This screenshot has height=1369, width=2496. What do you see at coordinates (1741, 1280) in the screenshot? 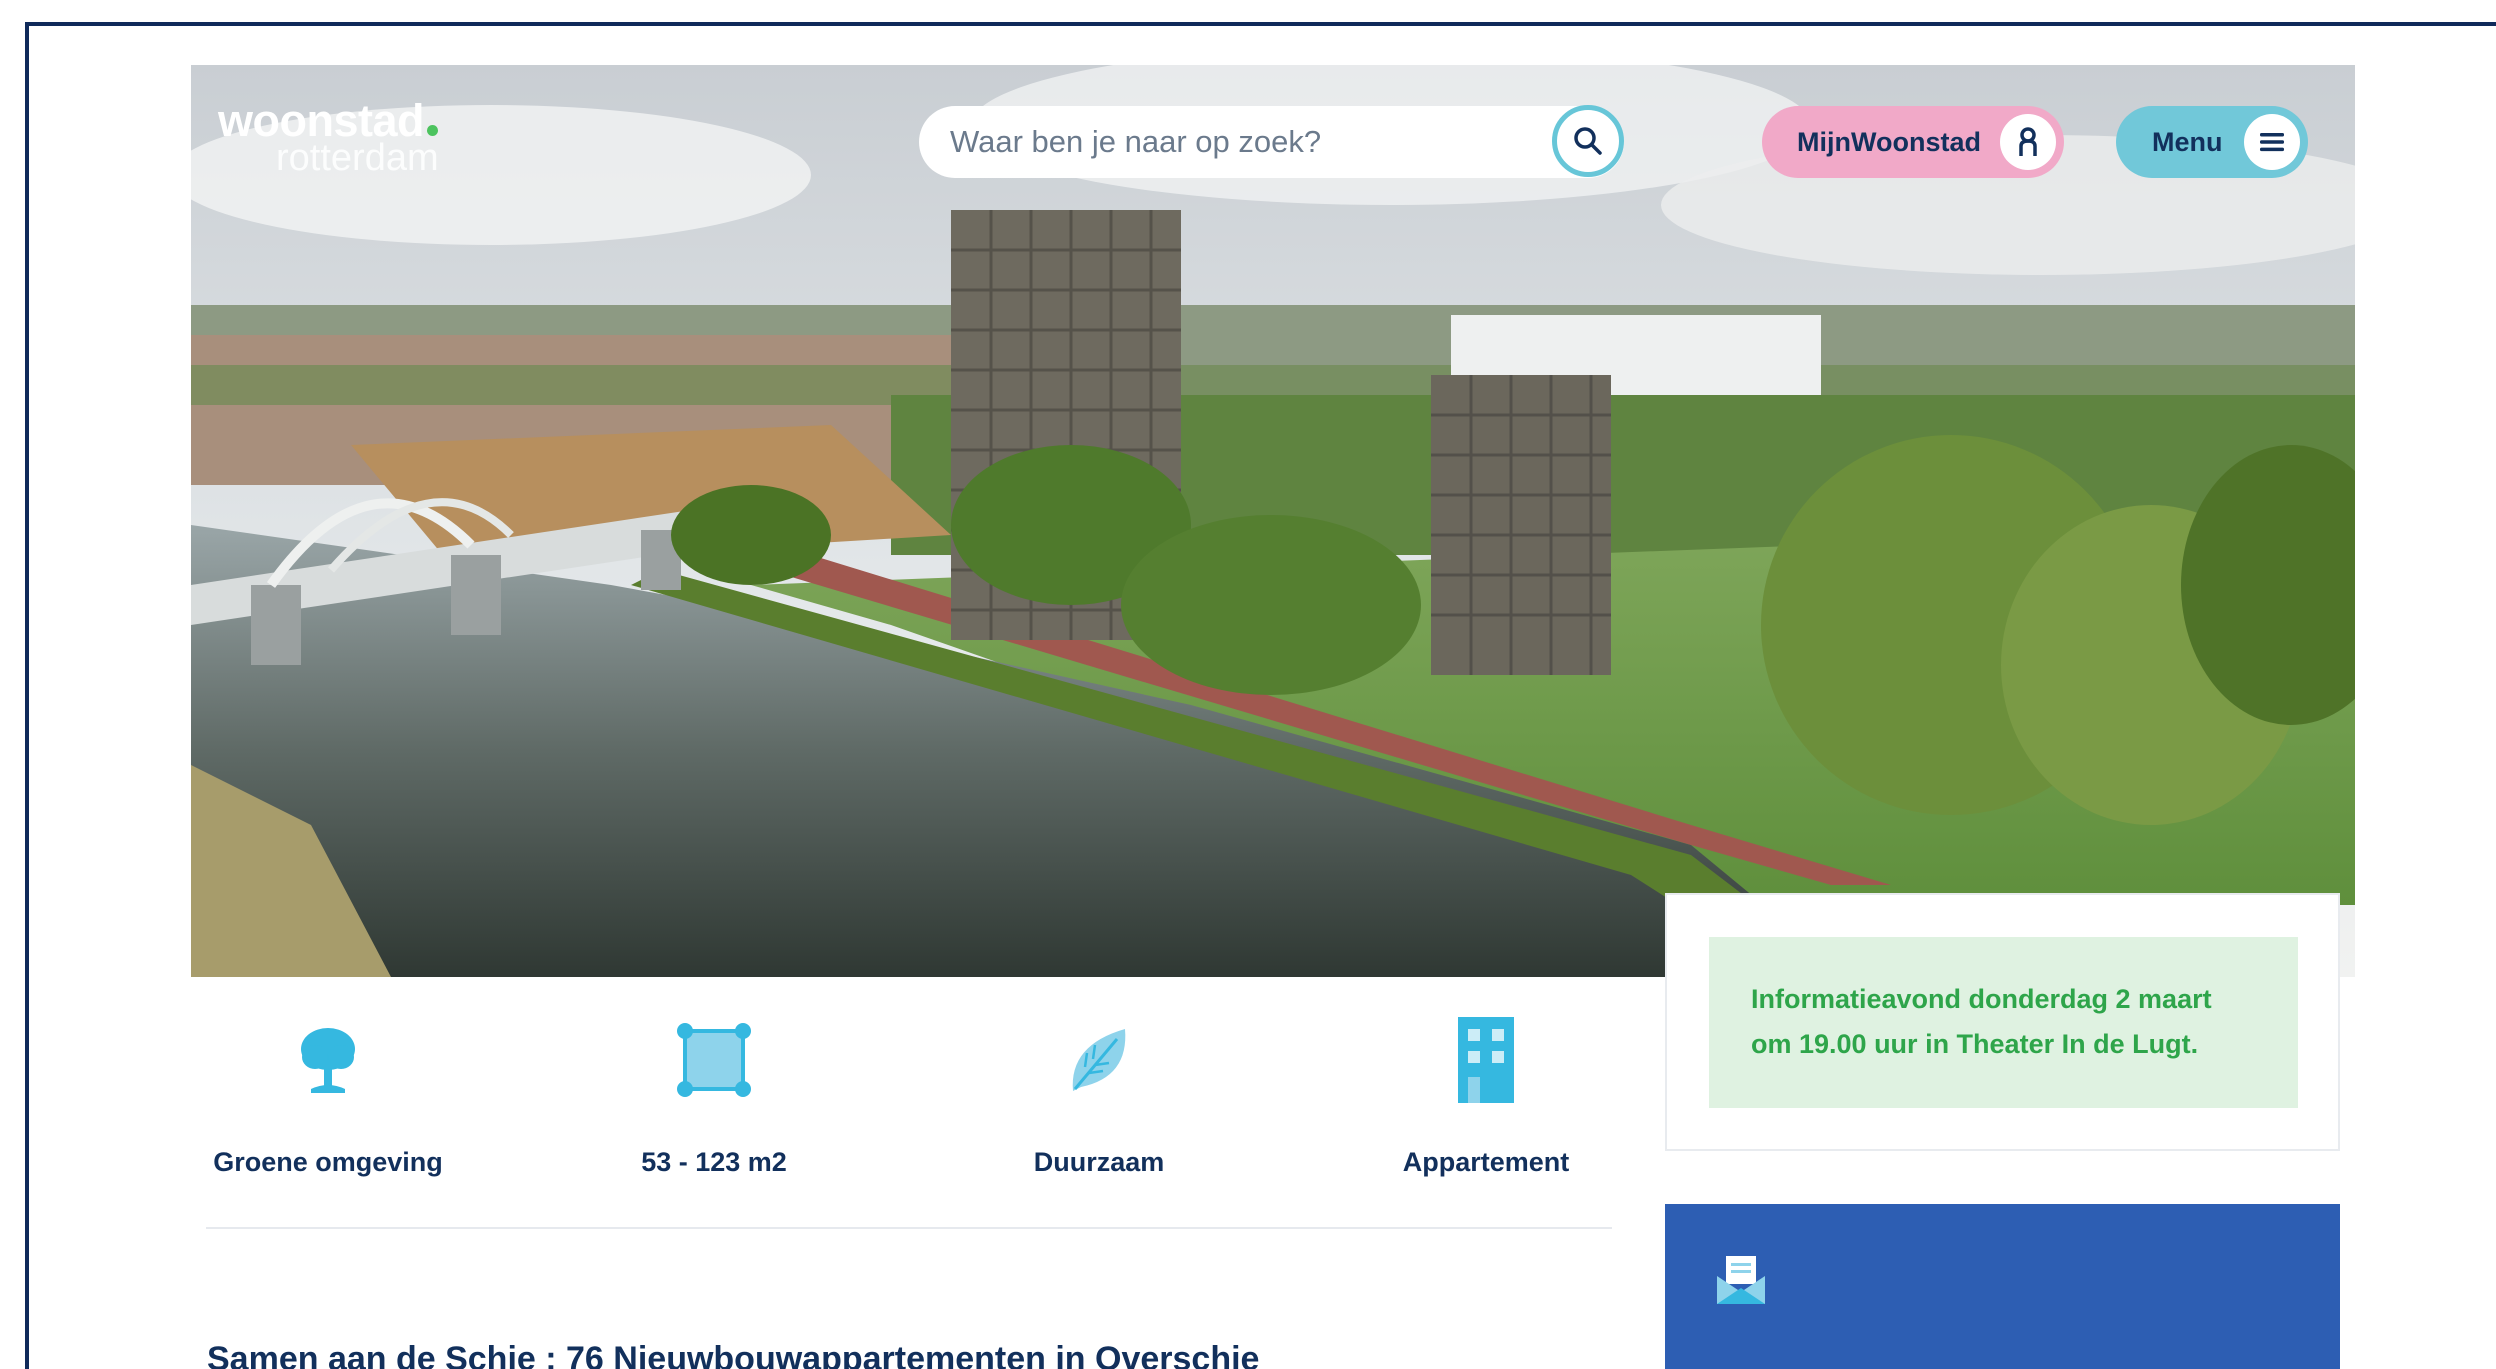
I see `mail-icon` at bounding box center [1741, 1280].